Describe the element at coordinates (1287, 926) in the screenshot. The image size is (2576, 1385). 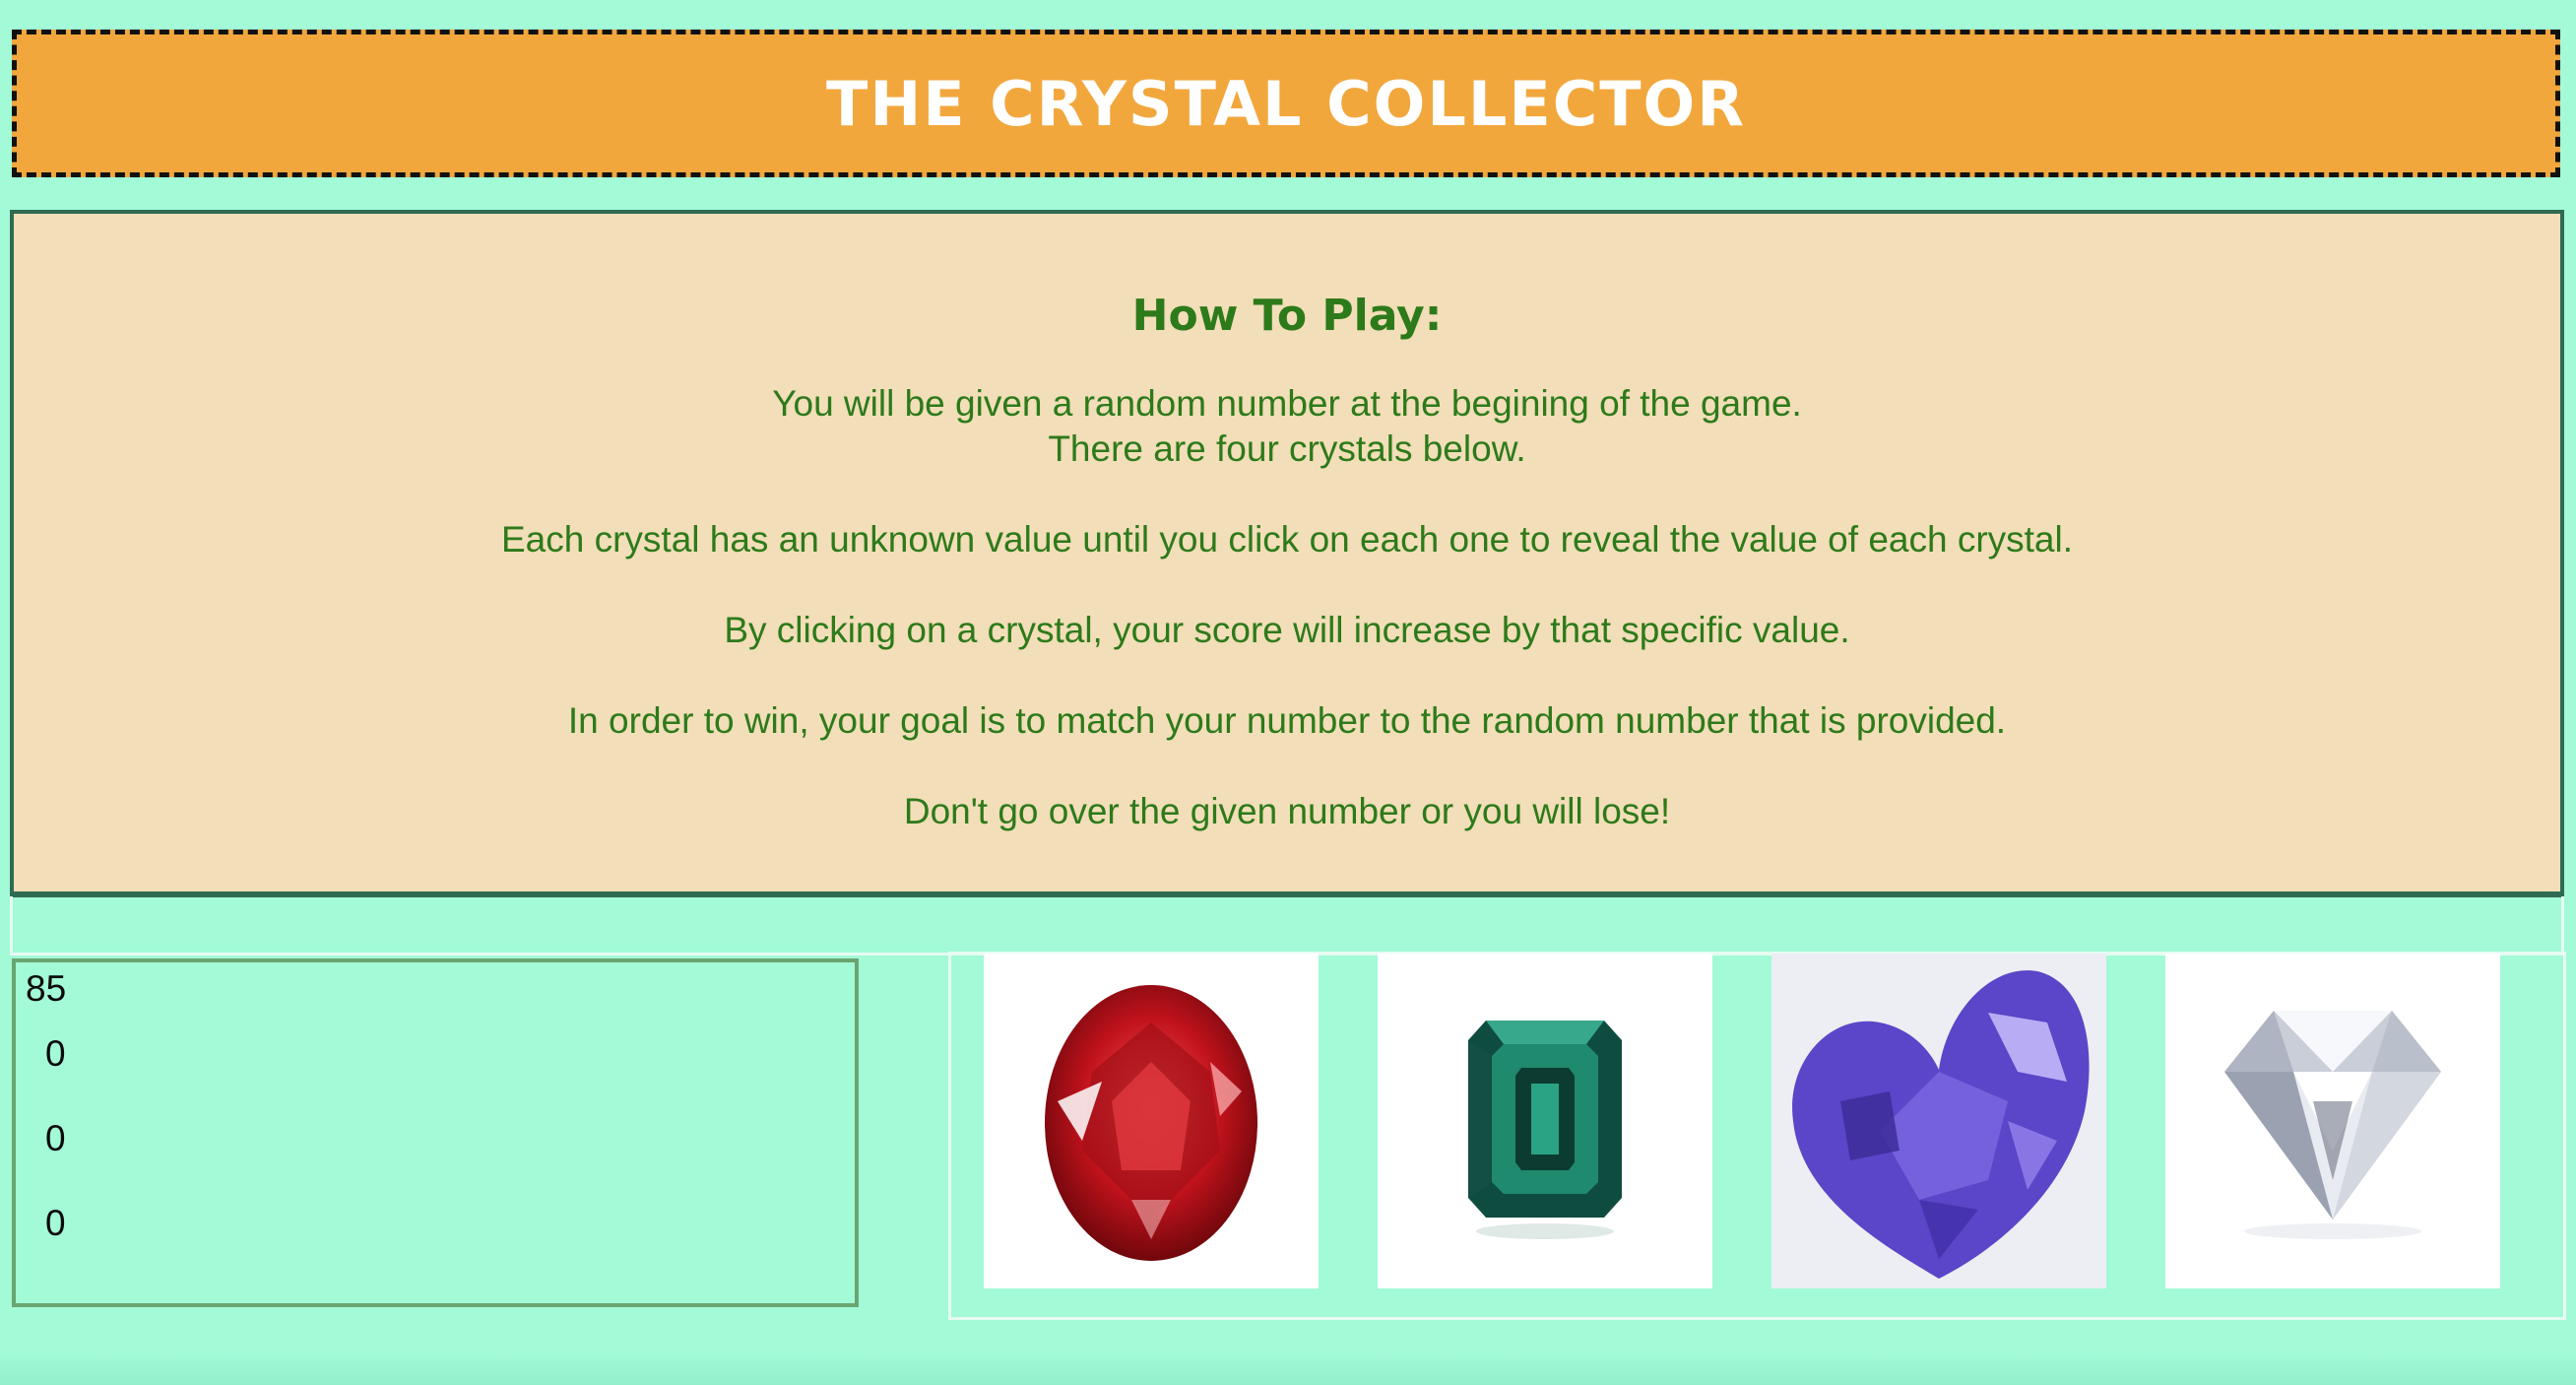
I see `game-area-outline` at that location.